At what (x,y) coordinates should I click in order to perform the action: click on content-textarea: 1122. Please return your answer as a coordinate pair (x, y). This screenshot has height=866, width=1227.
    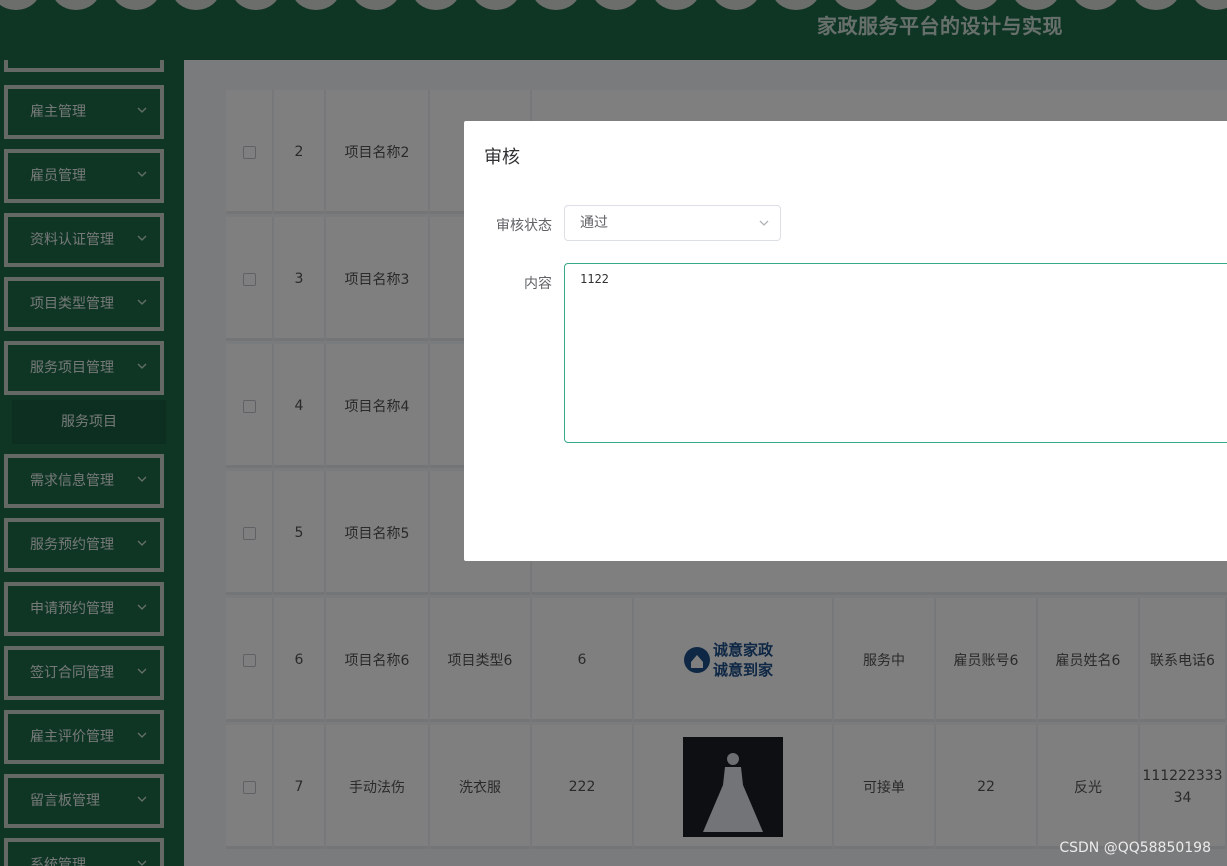
    Looking at the image, I should click on (895, 353).